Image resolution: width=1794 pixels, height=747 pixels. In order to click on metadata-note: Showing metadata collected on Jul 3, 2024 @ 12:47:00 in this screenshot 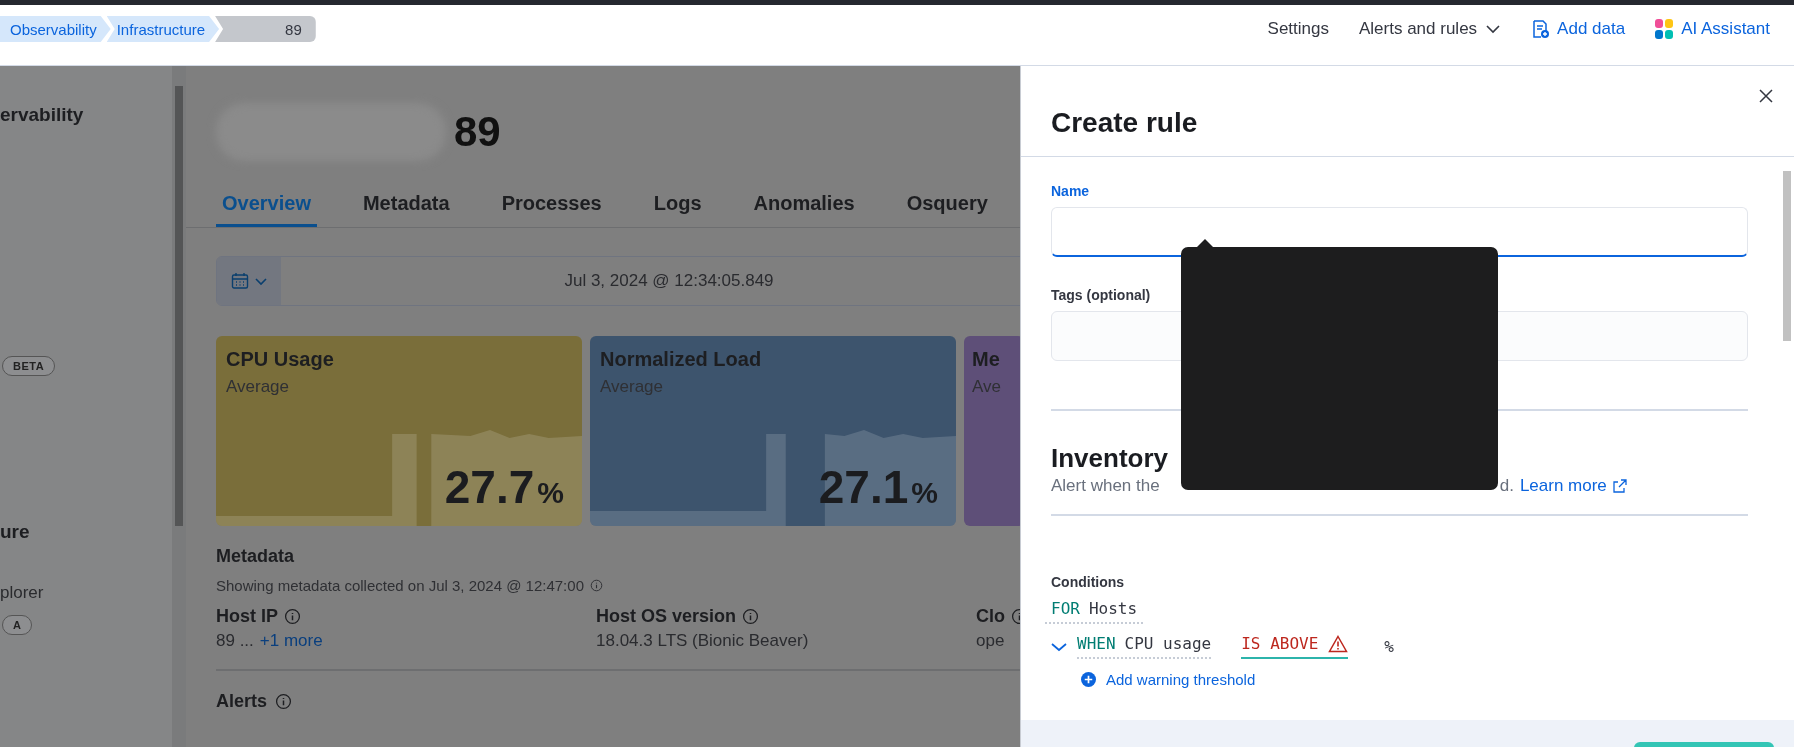, I will do `click(400, 585)`.